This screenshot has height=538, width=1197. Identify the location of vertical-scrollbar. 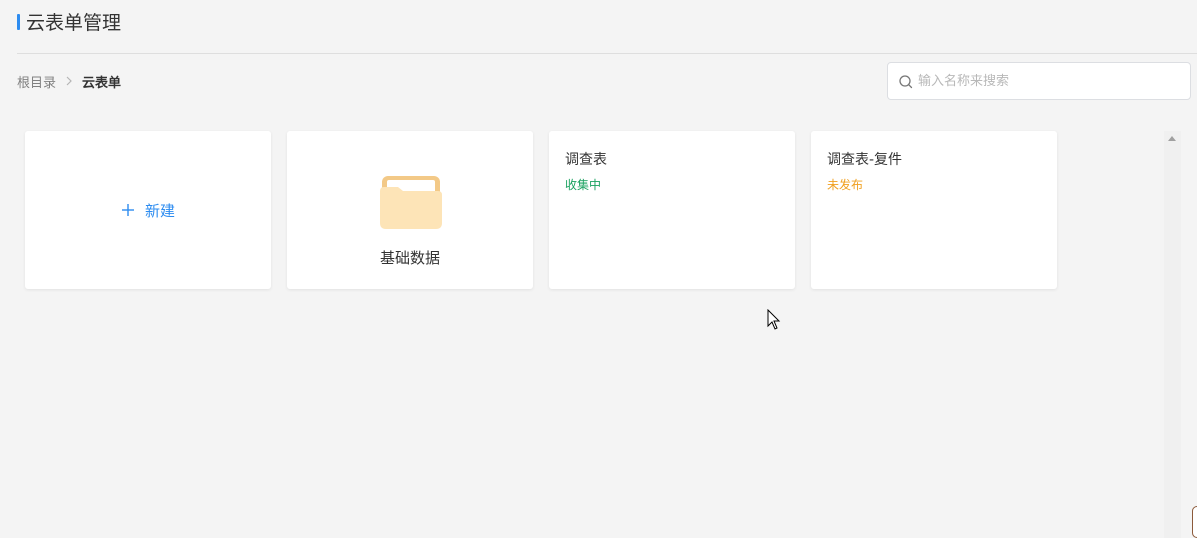
(1172, 334).